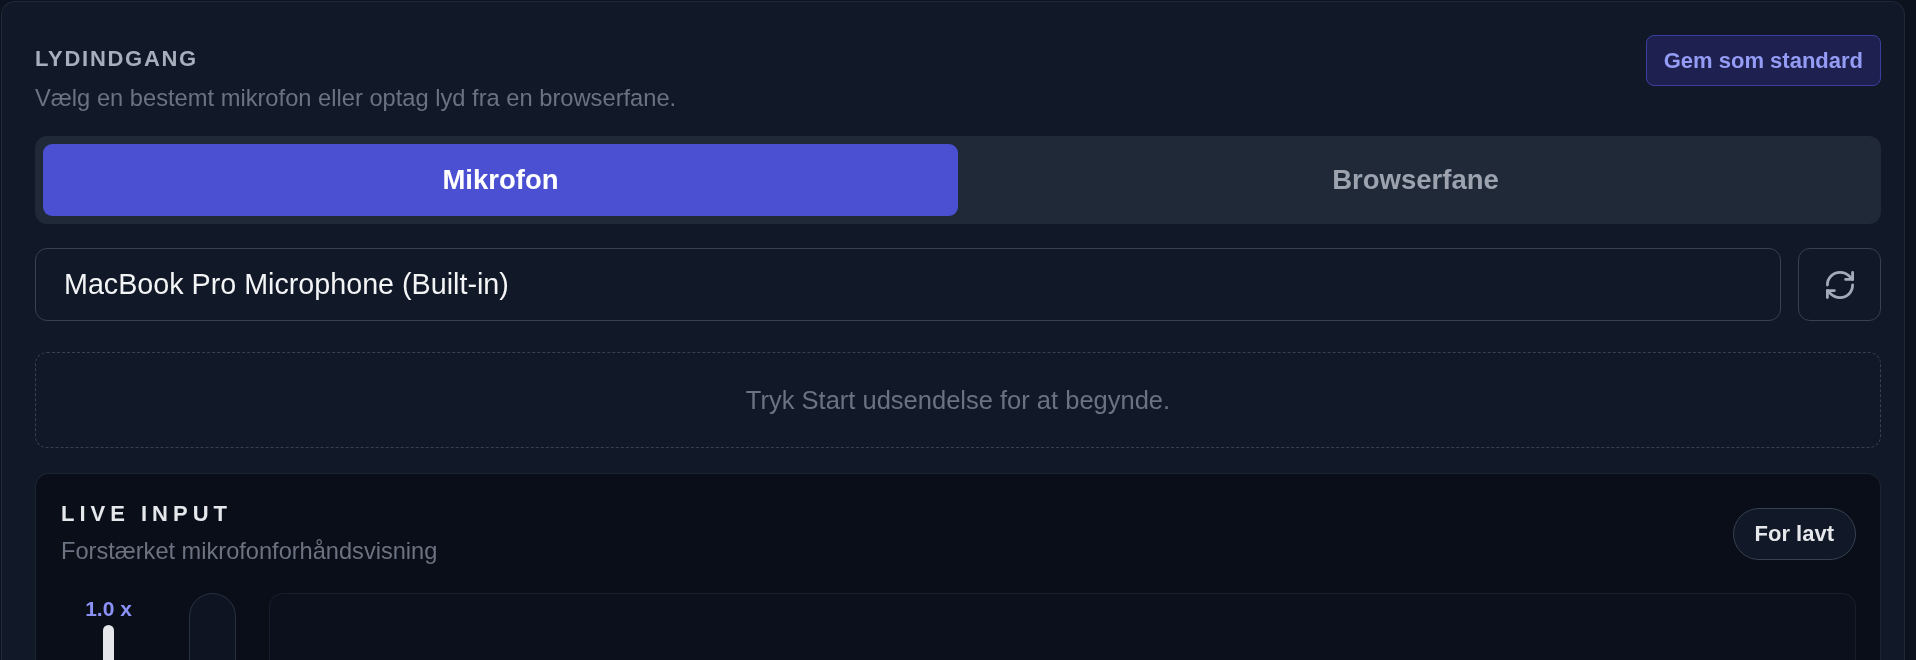 This screenshot has width=1916, height=660. I want to click on section-description: Vælg en bestemt mikrofon eller optag lyd fra en browserfane., so click(356, 98).